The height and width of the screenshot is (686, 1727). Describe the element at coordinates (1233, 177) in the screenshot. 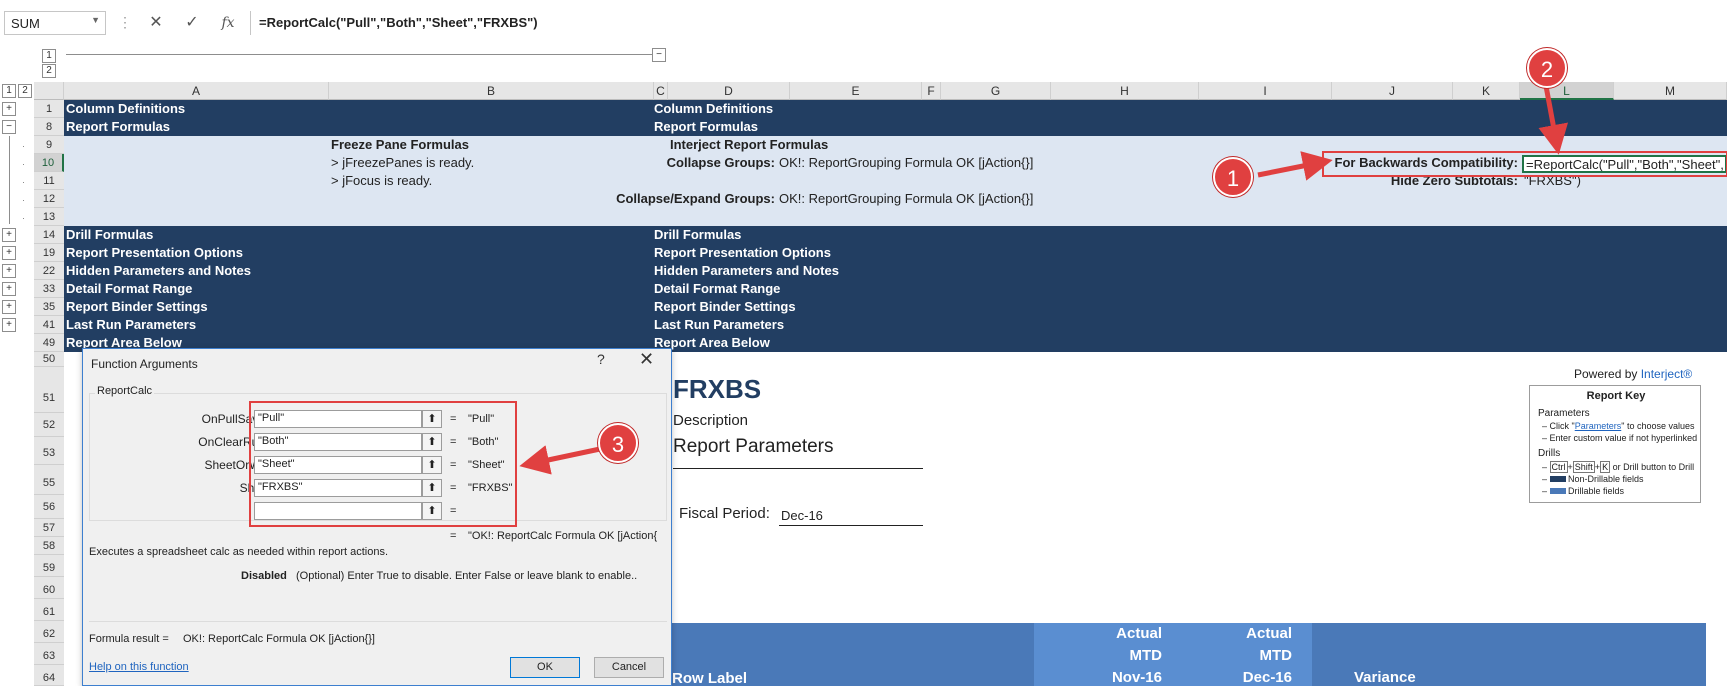

I see `annotation-marker-1: 1` at that location.